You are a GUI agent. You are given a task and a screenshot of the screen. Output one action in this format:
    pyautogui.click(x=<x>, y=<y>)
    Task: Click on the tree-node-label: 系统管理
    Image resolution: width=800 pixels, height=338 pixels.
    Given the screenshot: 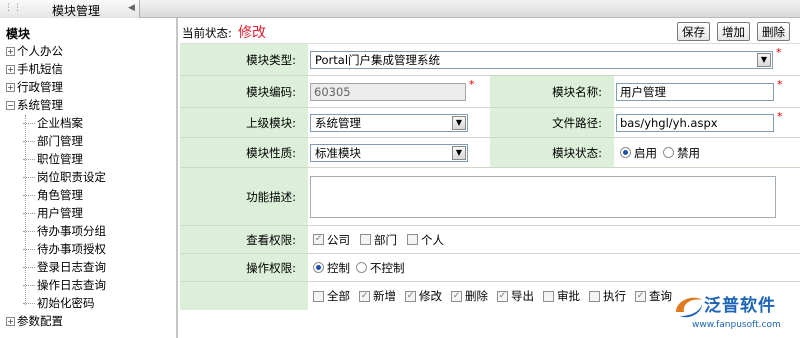 What is the action you would take?
    pyautogui.click(x=40, y=105)
    